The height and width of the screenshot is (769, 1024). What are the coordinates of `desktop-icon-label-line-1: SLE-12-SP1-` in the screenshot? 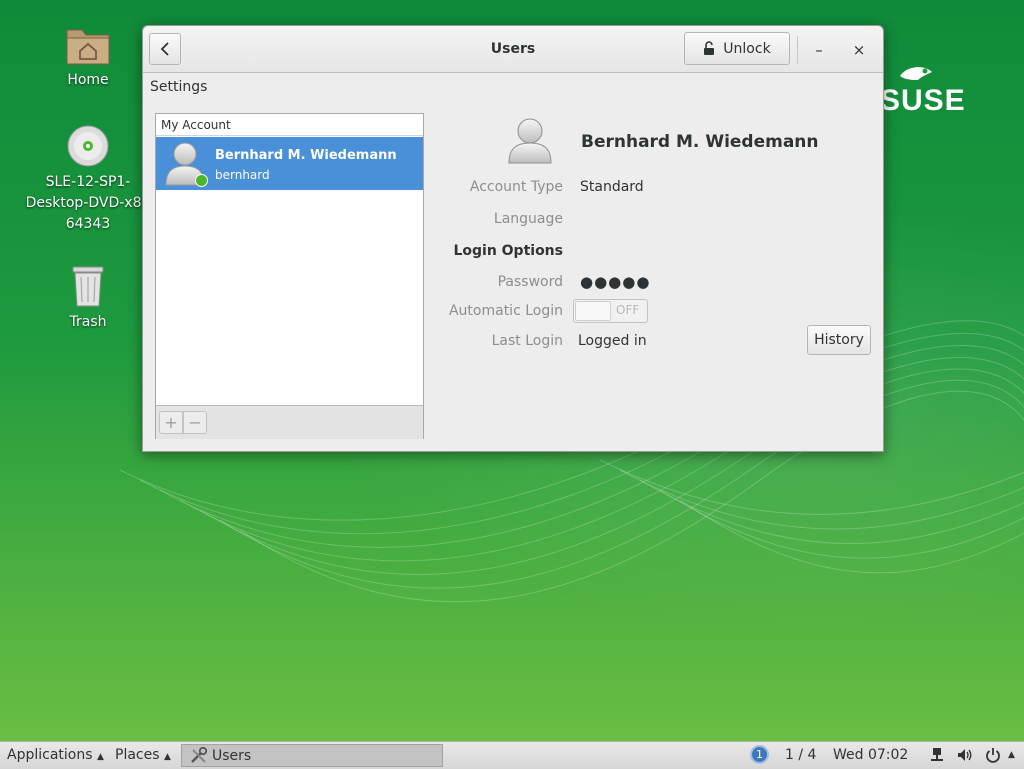 It's located at (88, 182).